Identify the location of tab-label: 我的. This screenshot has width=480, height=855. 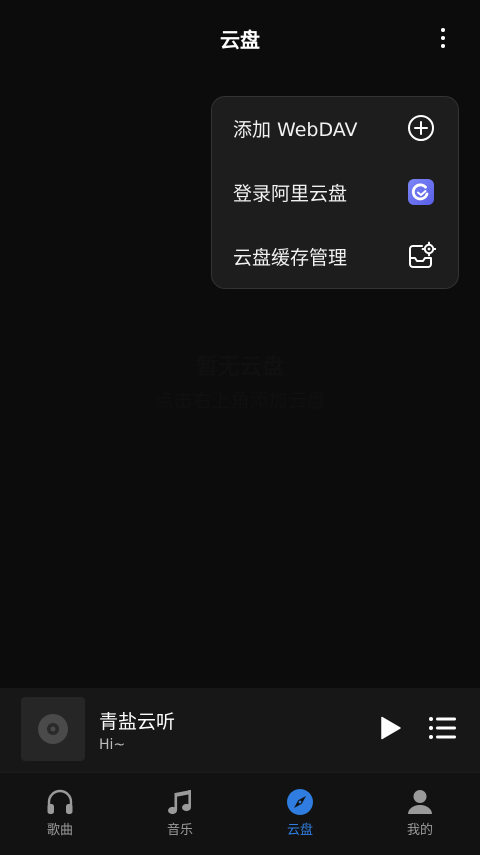
(419, 830).